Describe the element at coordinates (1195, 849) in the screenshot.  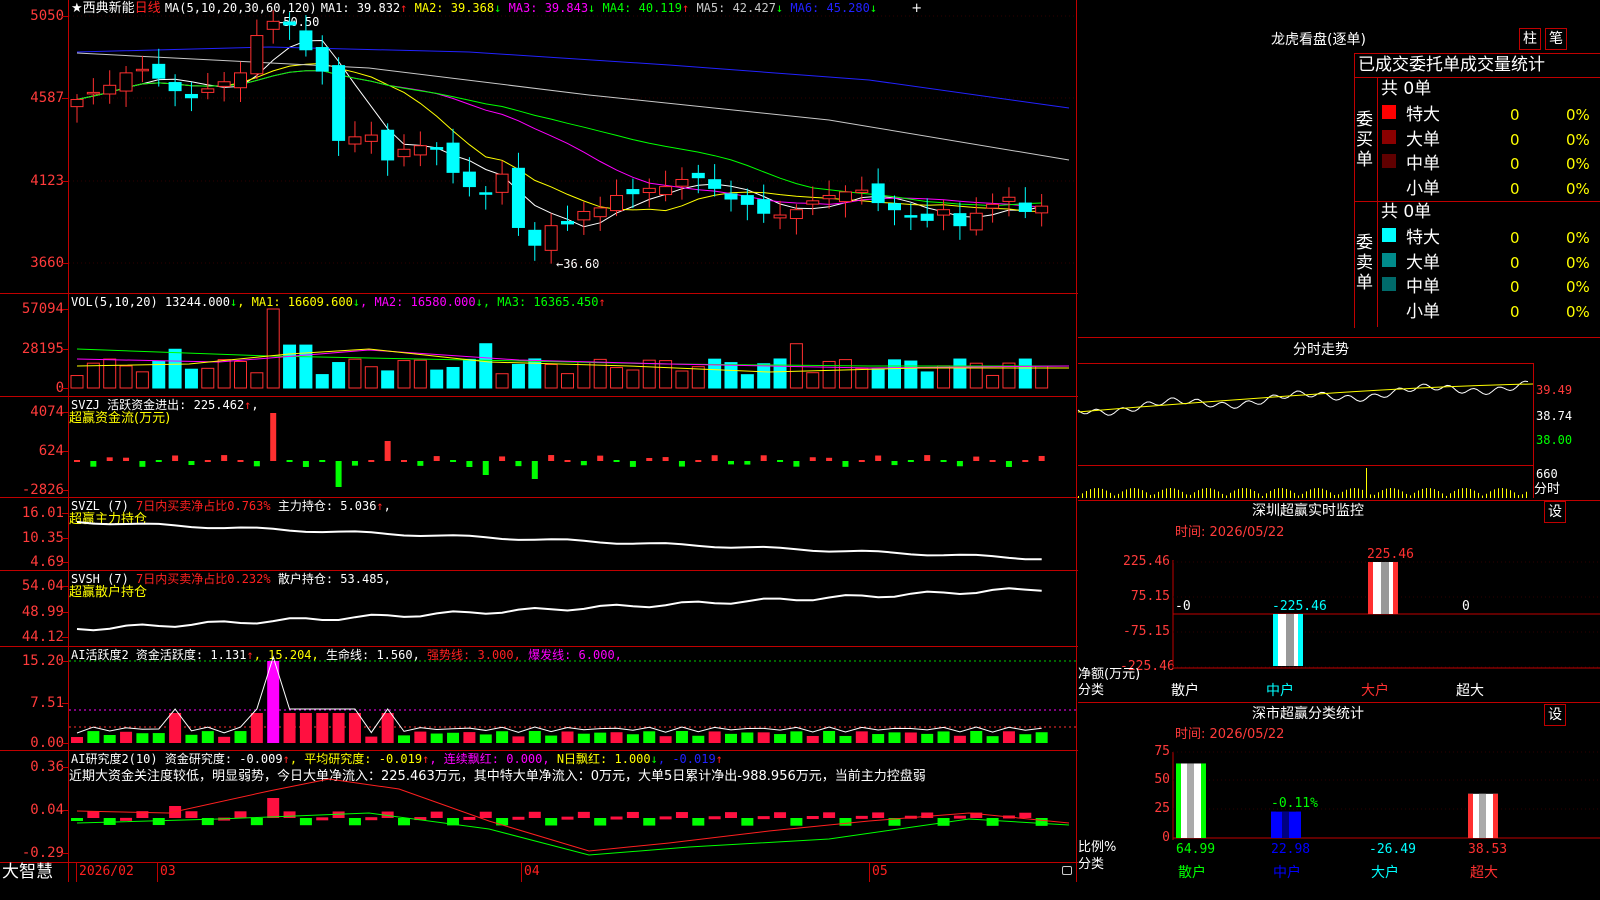
I see `sz-class-bar-value: 64.99` at that location.